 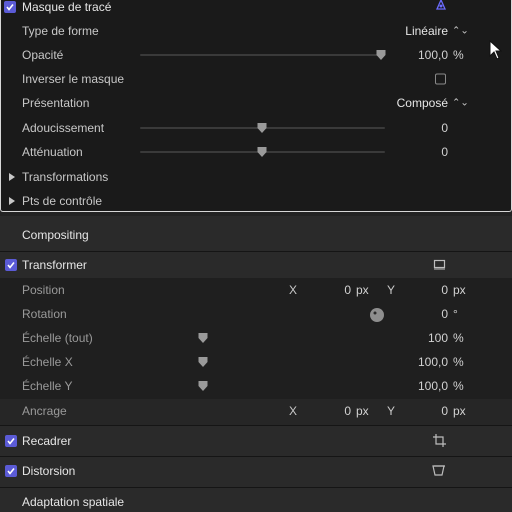 What do you see at coordinates (459, 411) in the screenshot?
I see `anchor-y-unit: px` at bounding box center [459, 411].